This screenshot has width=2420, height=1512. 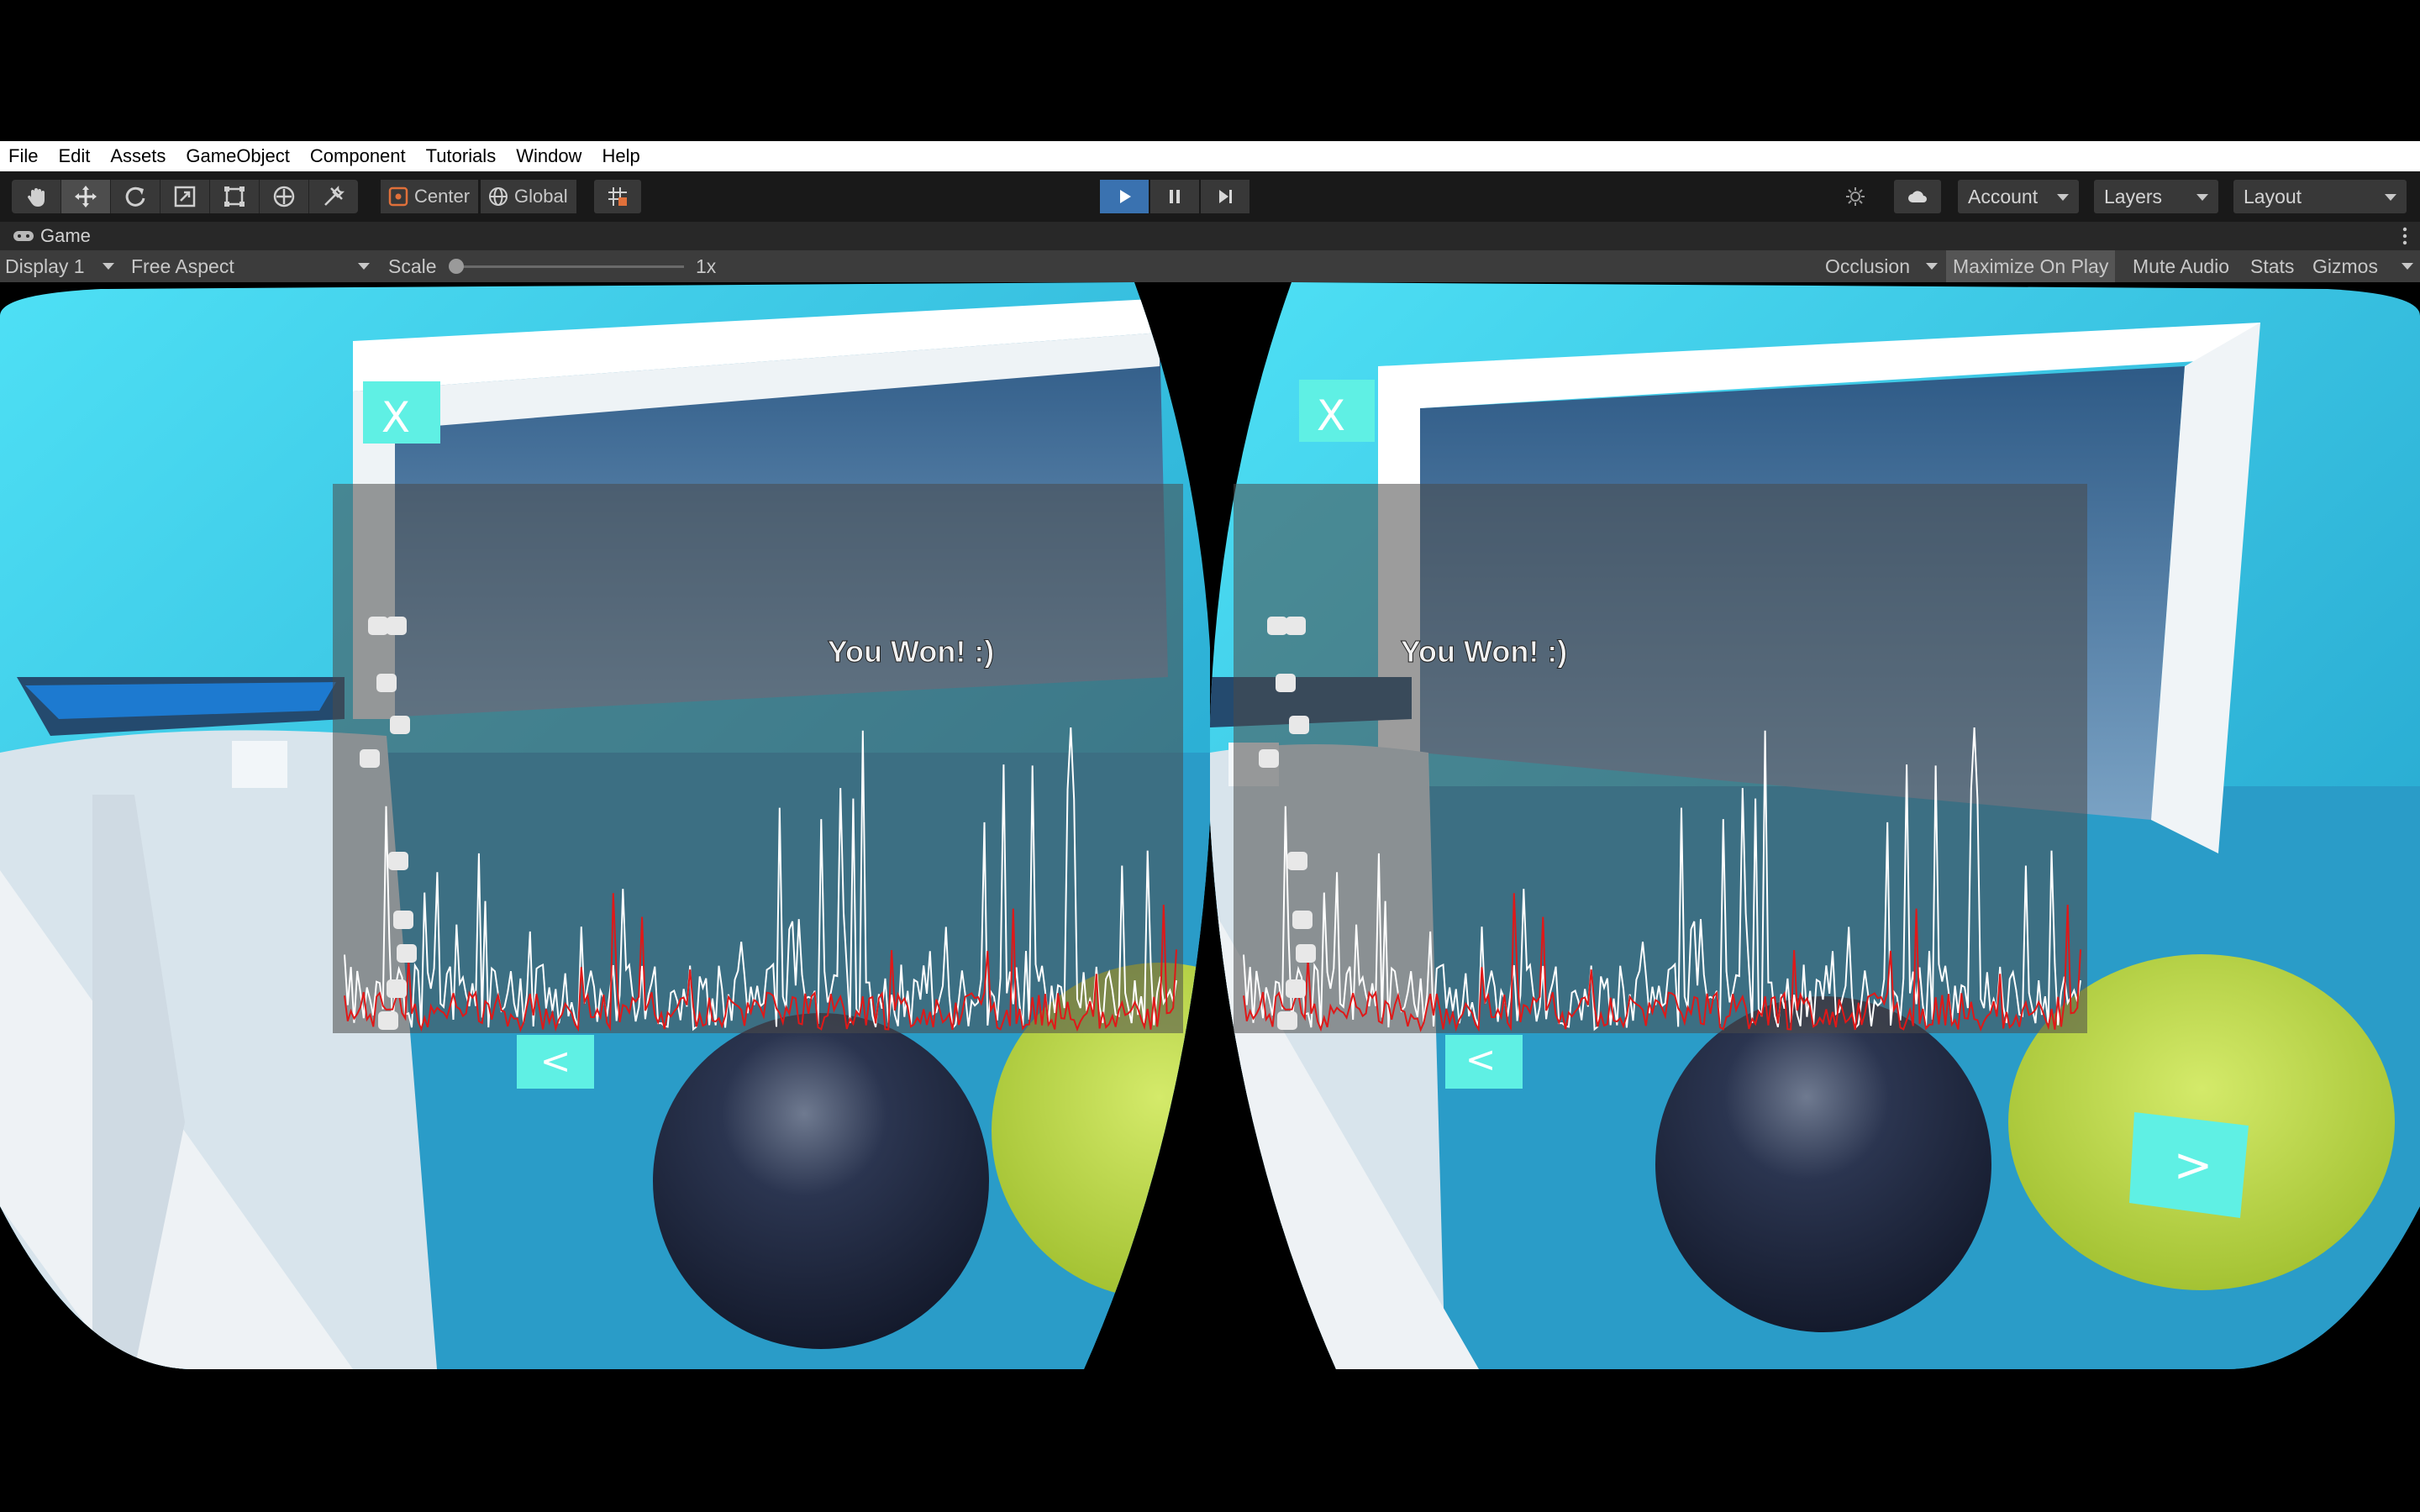 I want to click on rotate-icon, so click(x=135, y=196).